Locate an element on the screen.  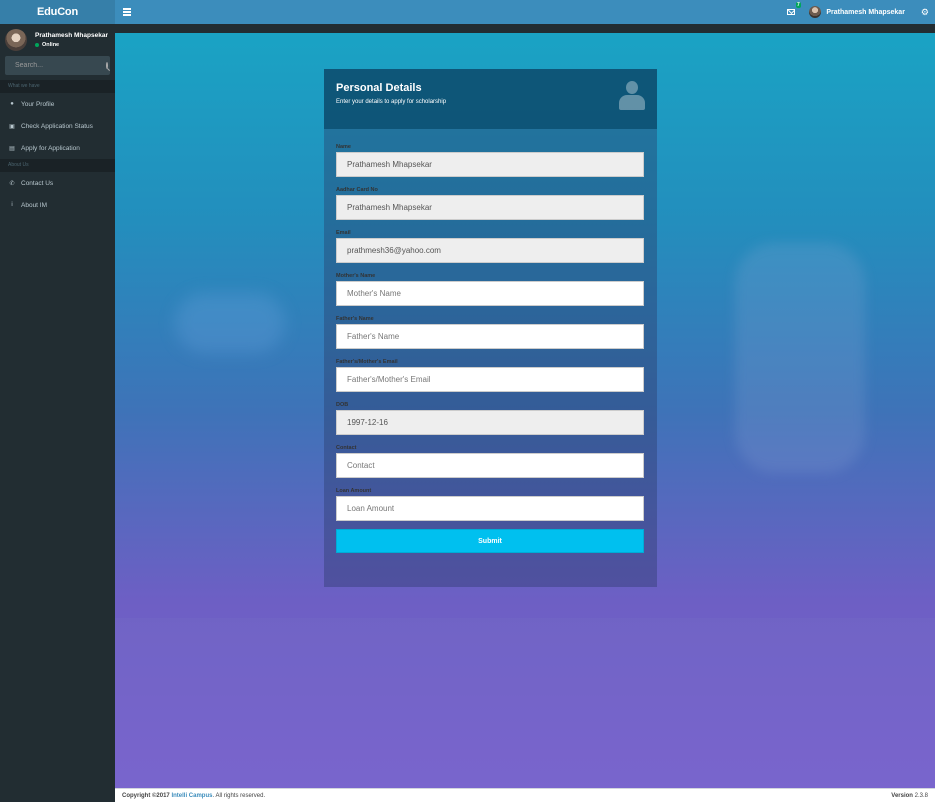
email-field is located at coordinates (490, 250).